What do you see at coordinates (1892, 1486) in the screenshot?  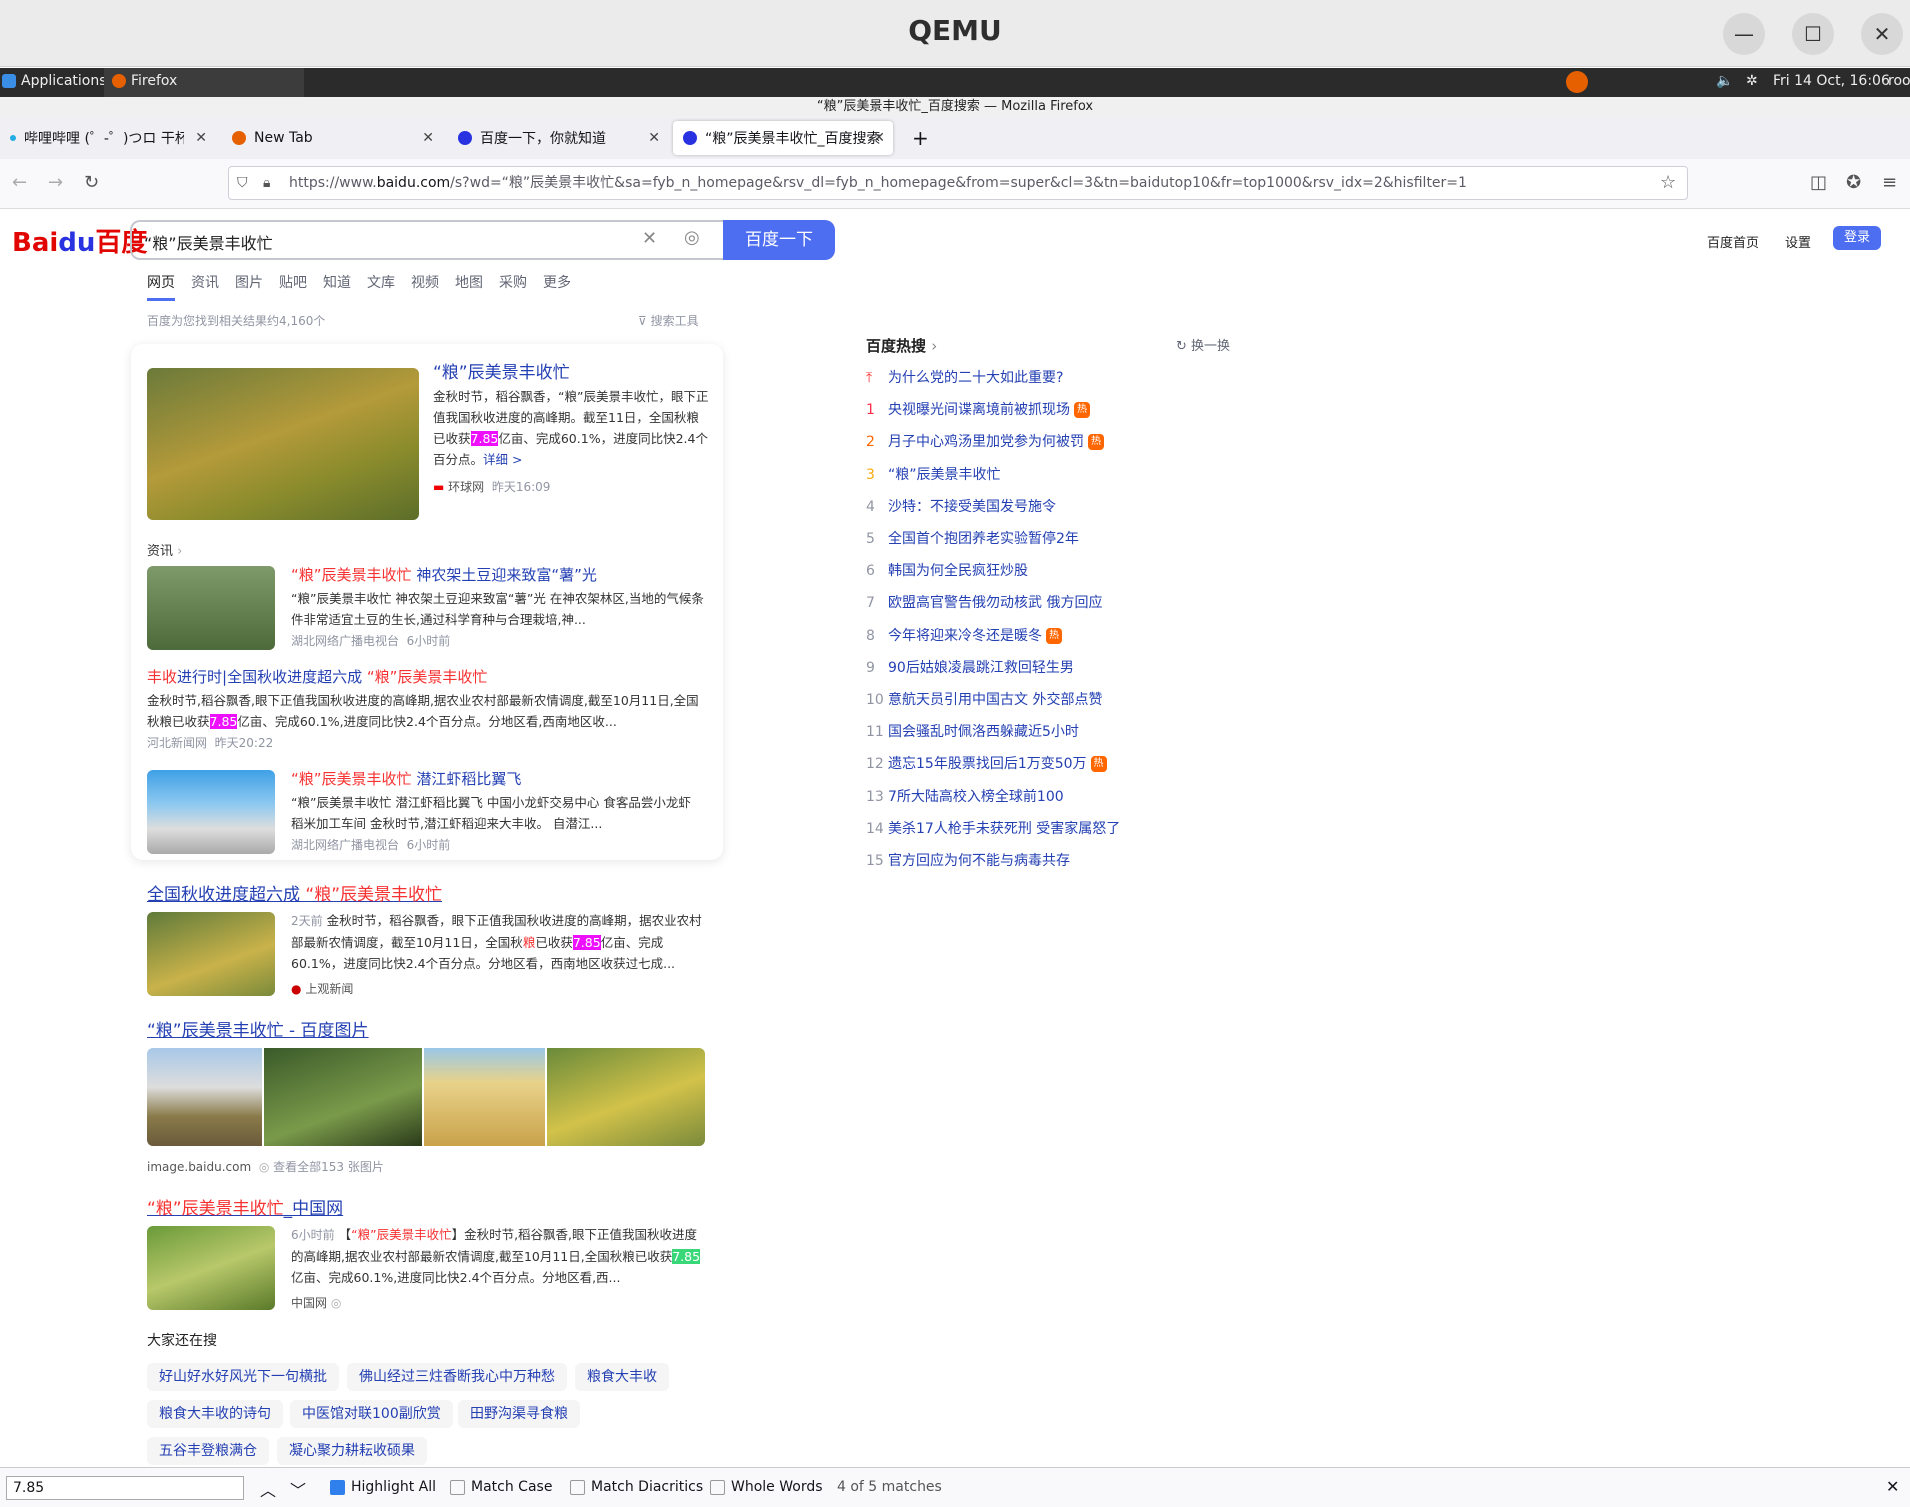 I see `close-findbar-icon: ✕` at bounding box center [1892, 1486].